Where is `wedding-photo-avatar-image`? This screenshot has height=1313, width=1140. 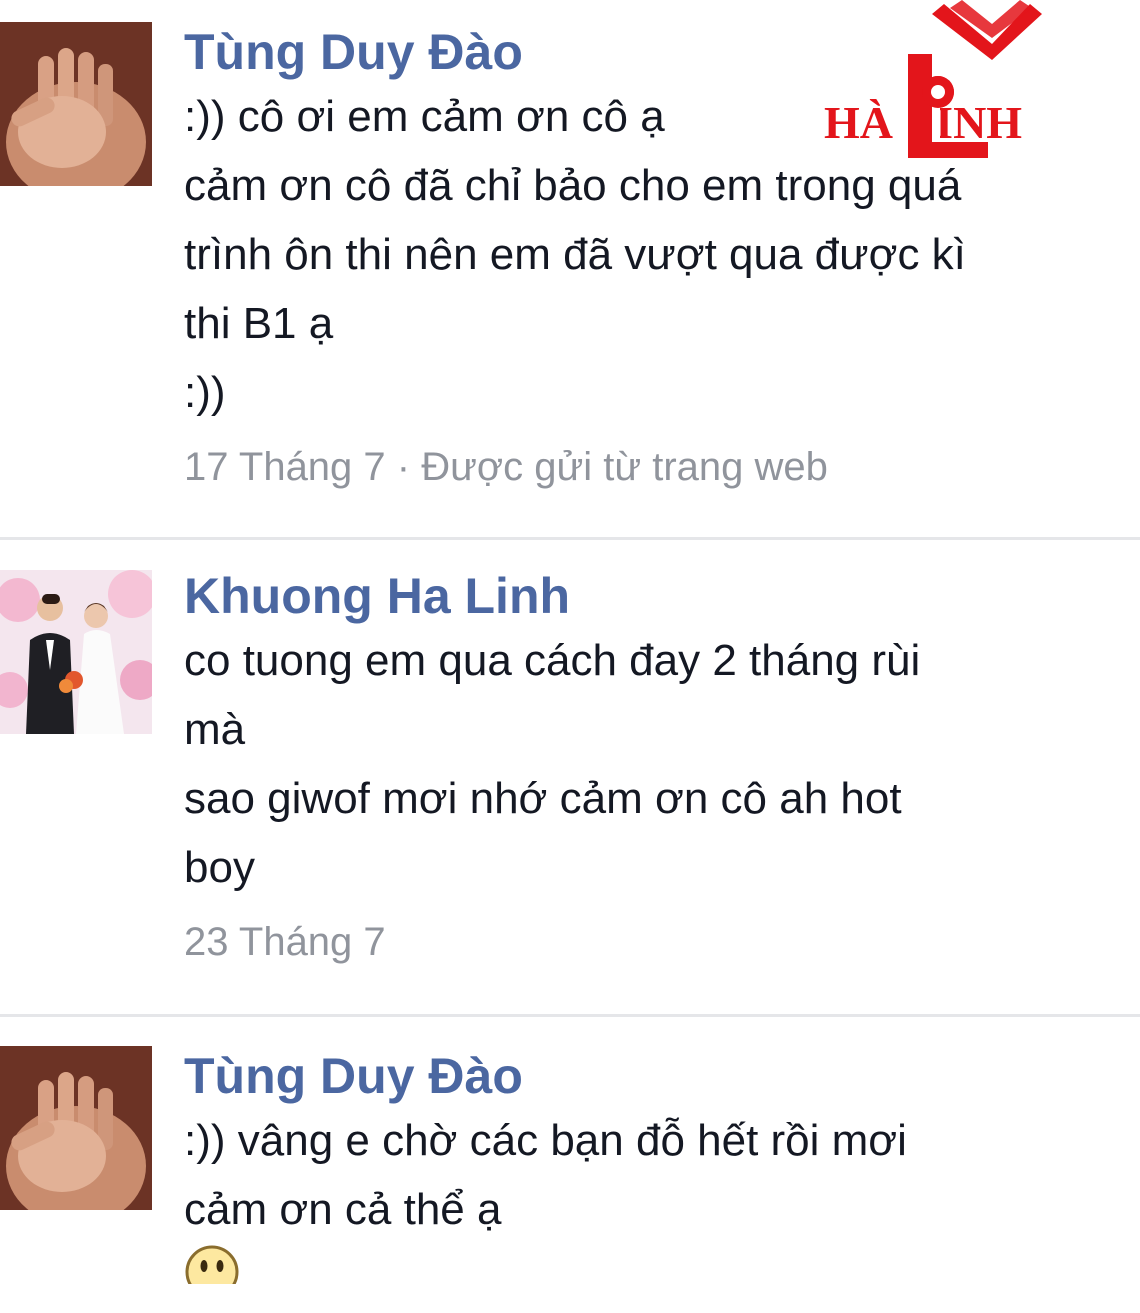 wedding-photo-avatar-image is located at coordinates (76, 652).